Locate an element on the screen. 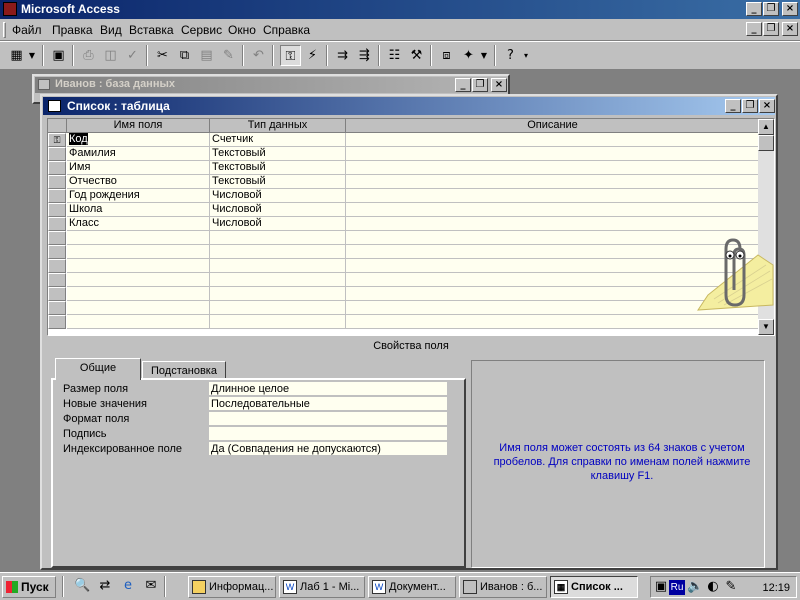 This screenshot has height=600, width=800. doc-close-button: × is located at coordinates (790, 29).